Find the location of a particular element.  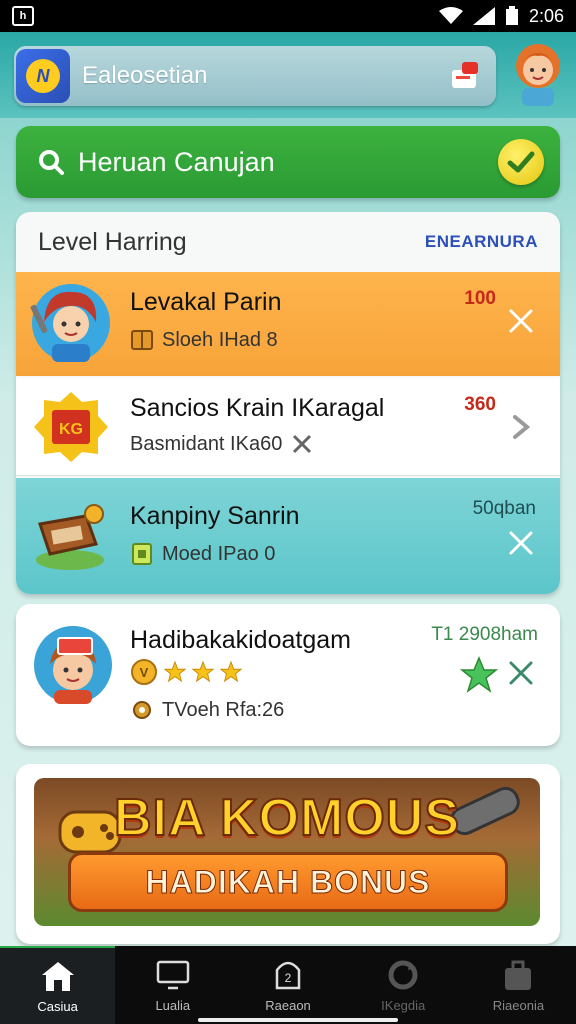

monitor-icon is located at coordinates (173, 974).